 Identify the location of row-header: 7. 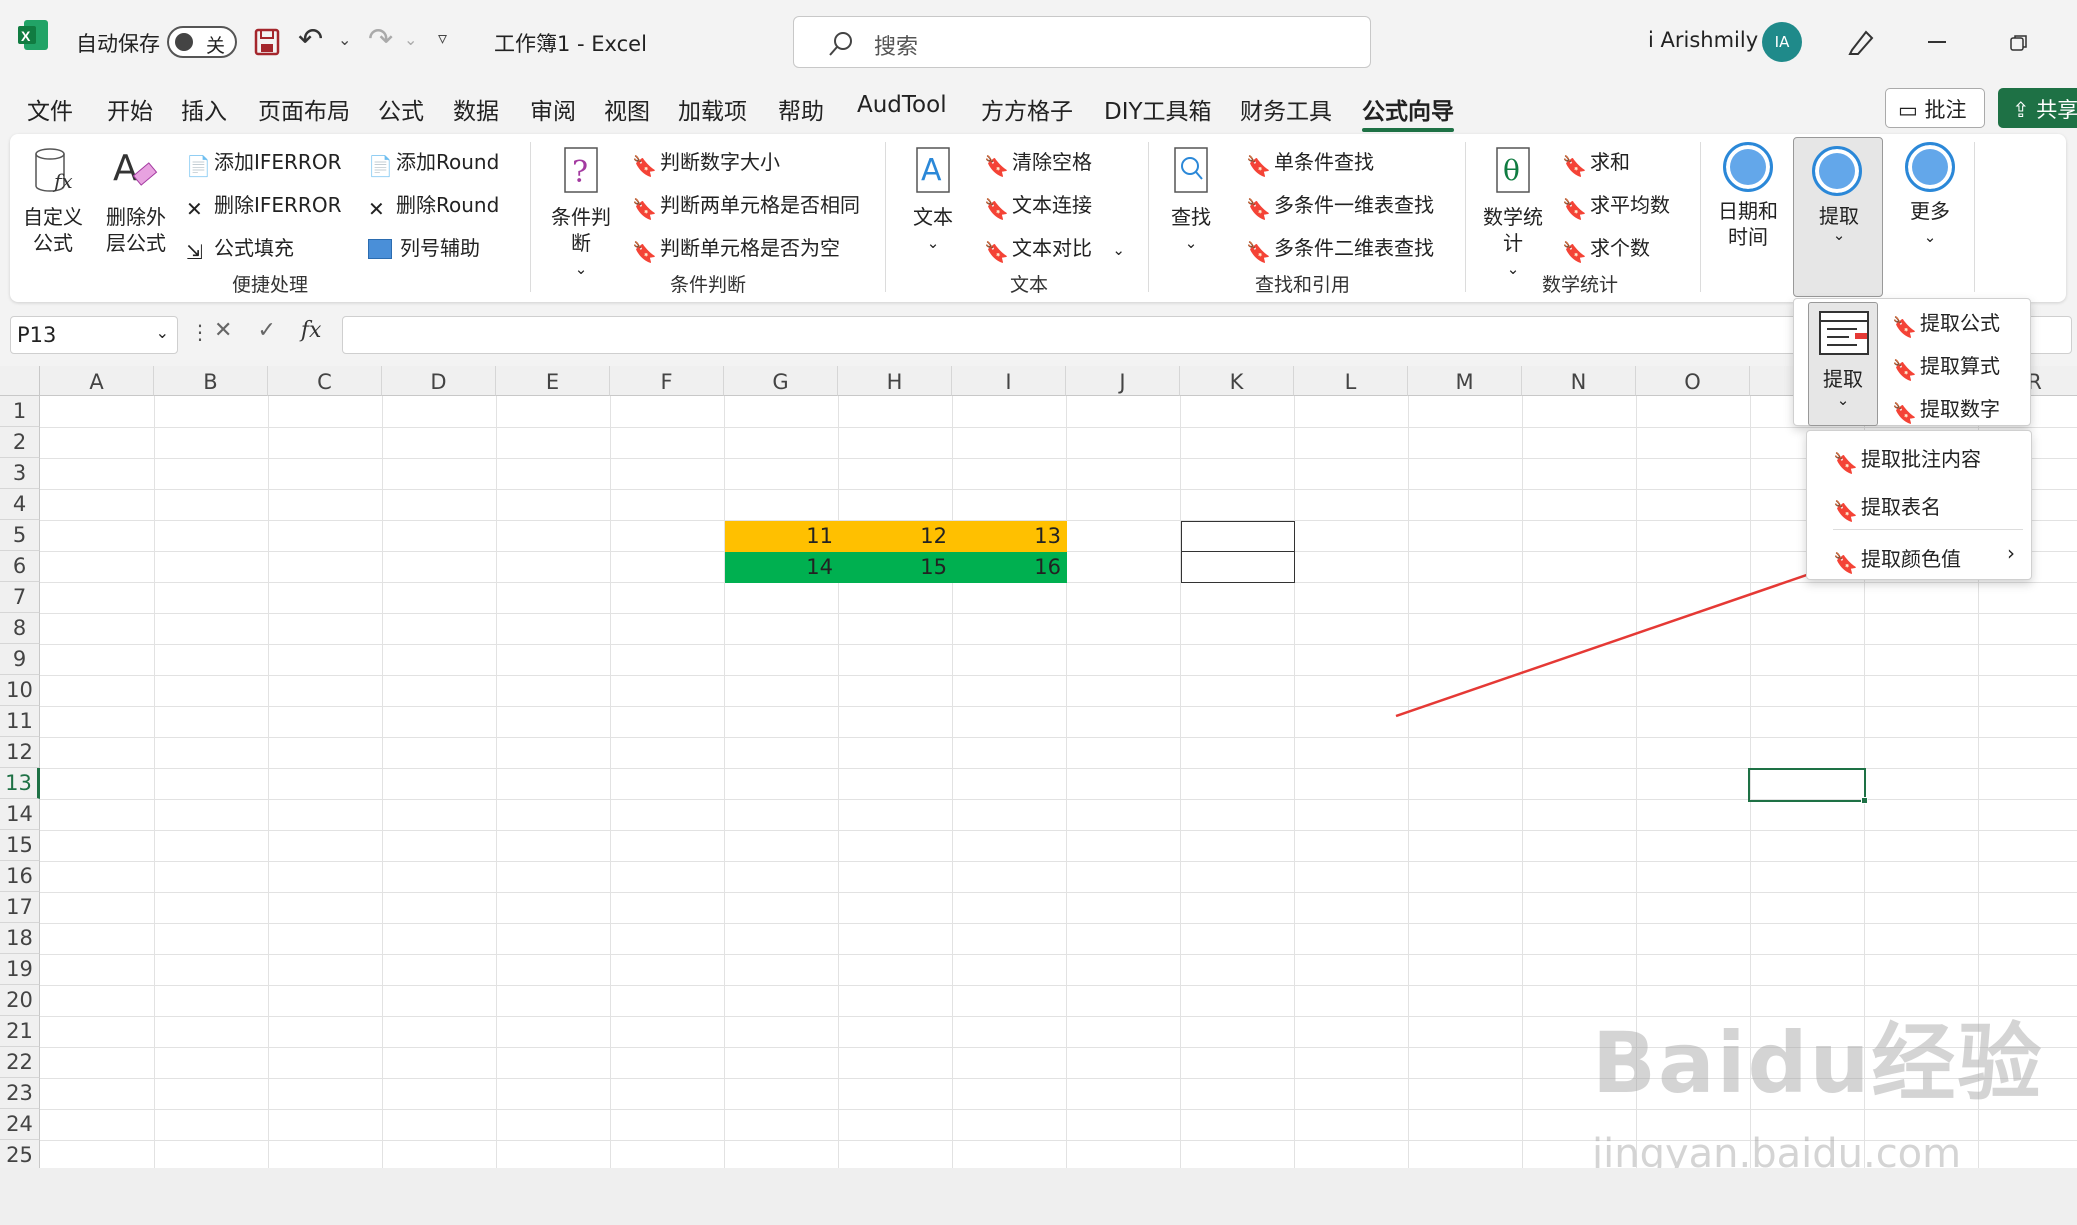
(20, 597).